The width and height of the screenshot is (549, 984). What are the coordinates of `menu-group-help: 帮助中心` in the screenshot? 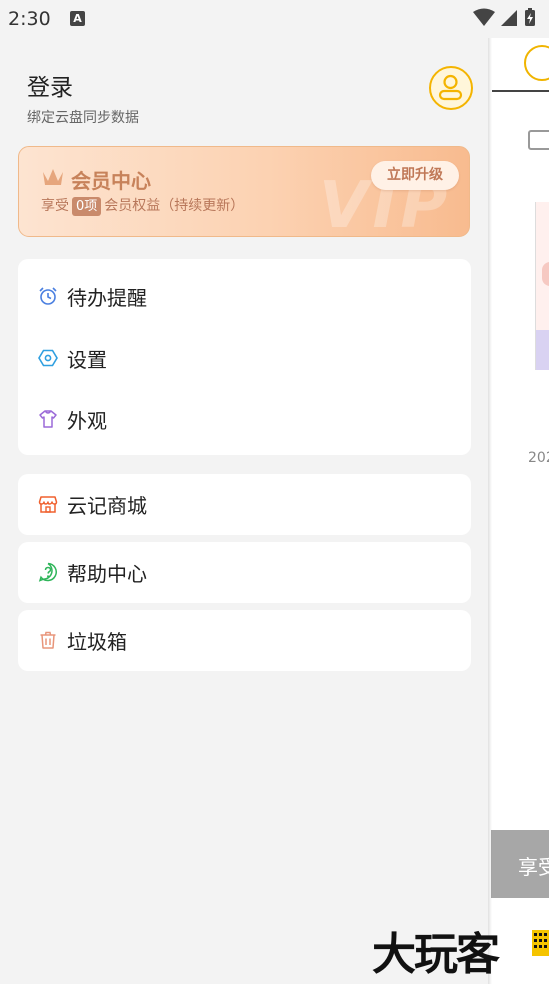 It's located at (244, 572).